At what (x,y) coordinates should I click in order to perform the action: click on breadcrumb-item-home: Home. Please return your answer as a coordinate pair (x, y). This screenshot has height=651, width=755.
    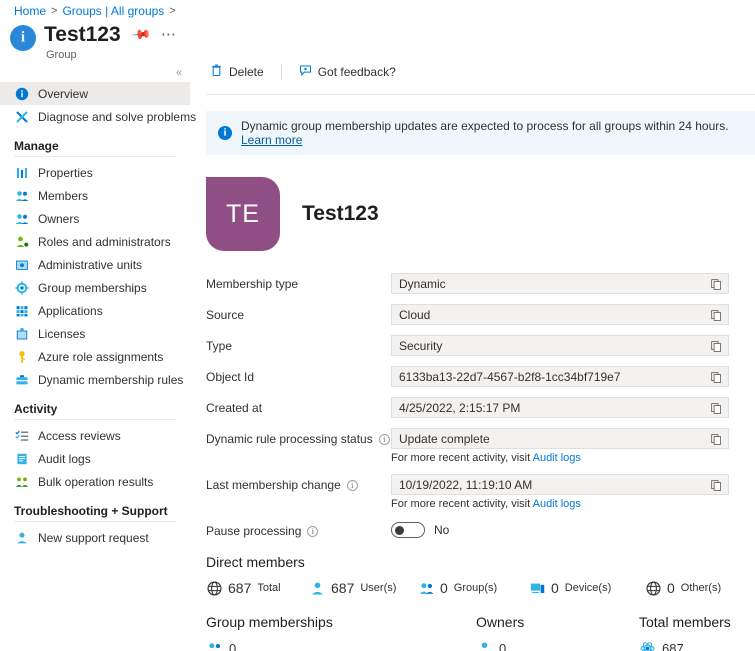
    Looking at the image, I should click on (30, 11).